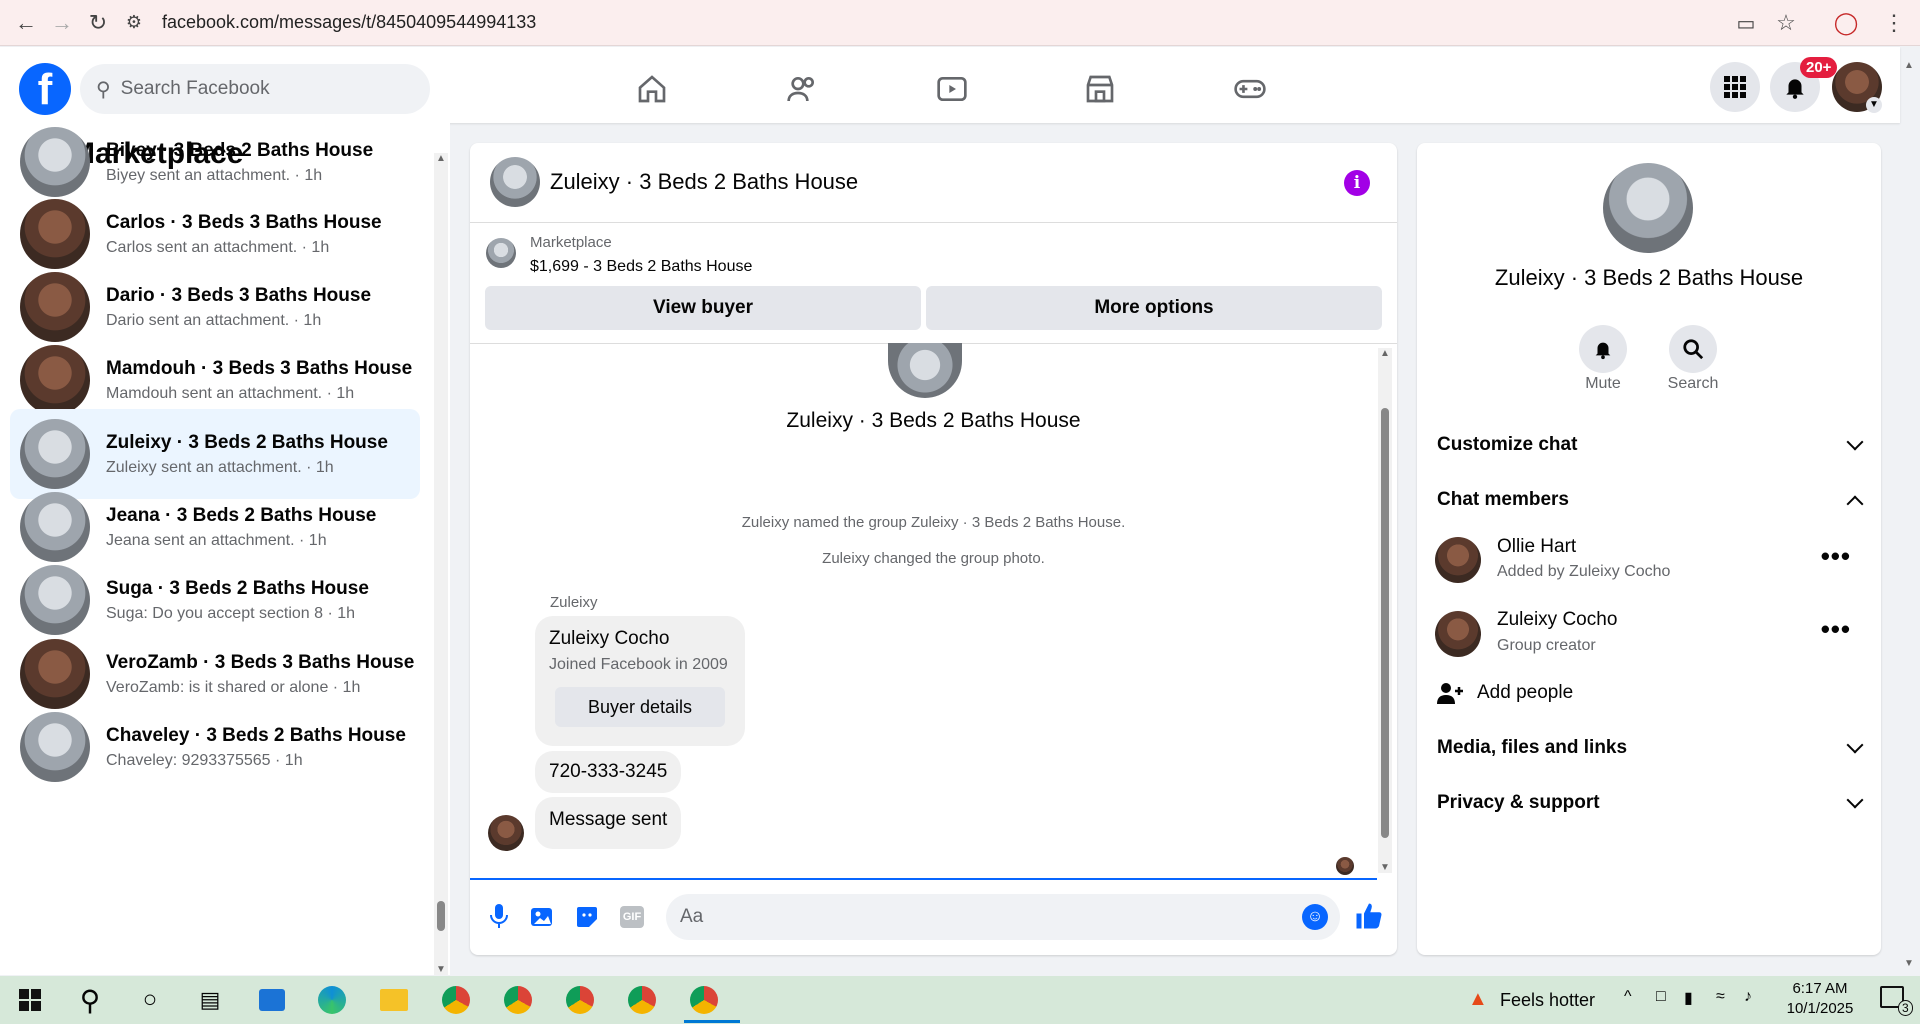 This screenshot has width=1920, height=1024. Describe the element at coordinates (1003, 917) in the screenshot. I see `message-input: Aa ☺` at that location.